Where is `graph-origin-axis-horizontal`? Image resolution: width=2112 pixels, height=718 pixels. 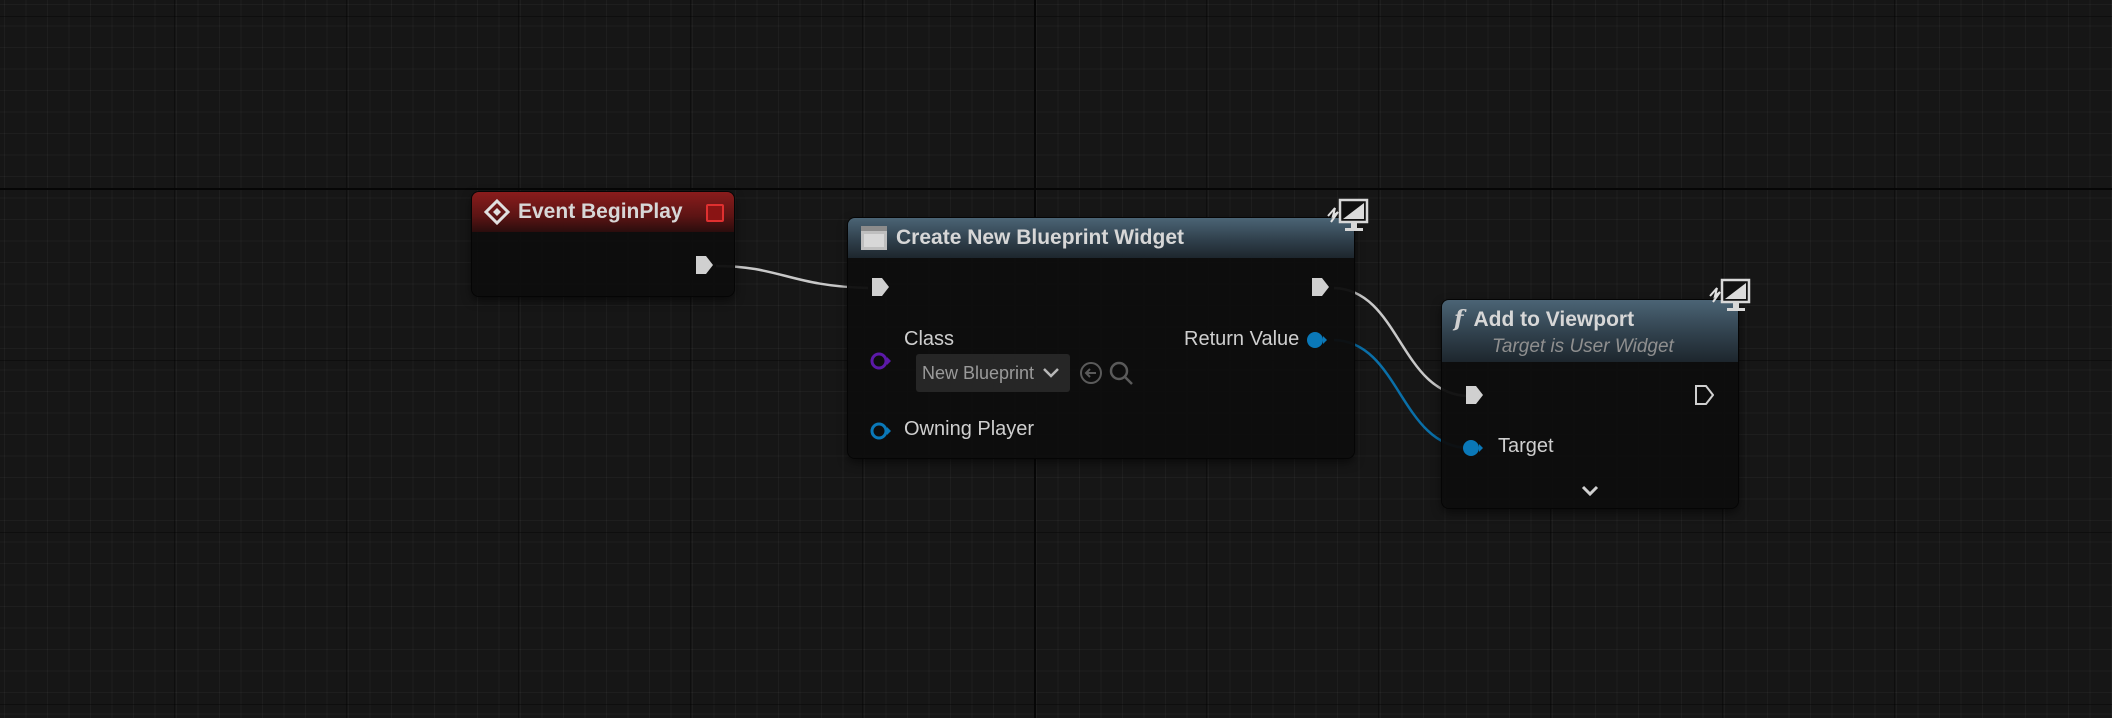 graph-origin-axis-horizontal is located at coordinates (1056, 189).